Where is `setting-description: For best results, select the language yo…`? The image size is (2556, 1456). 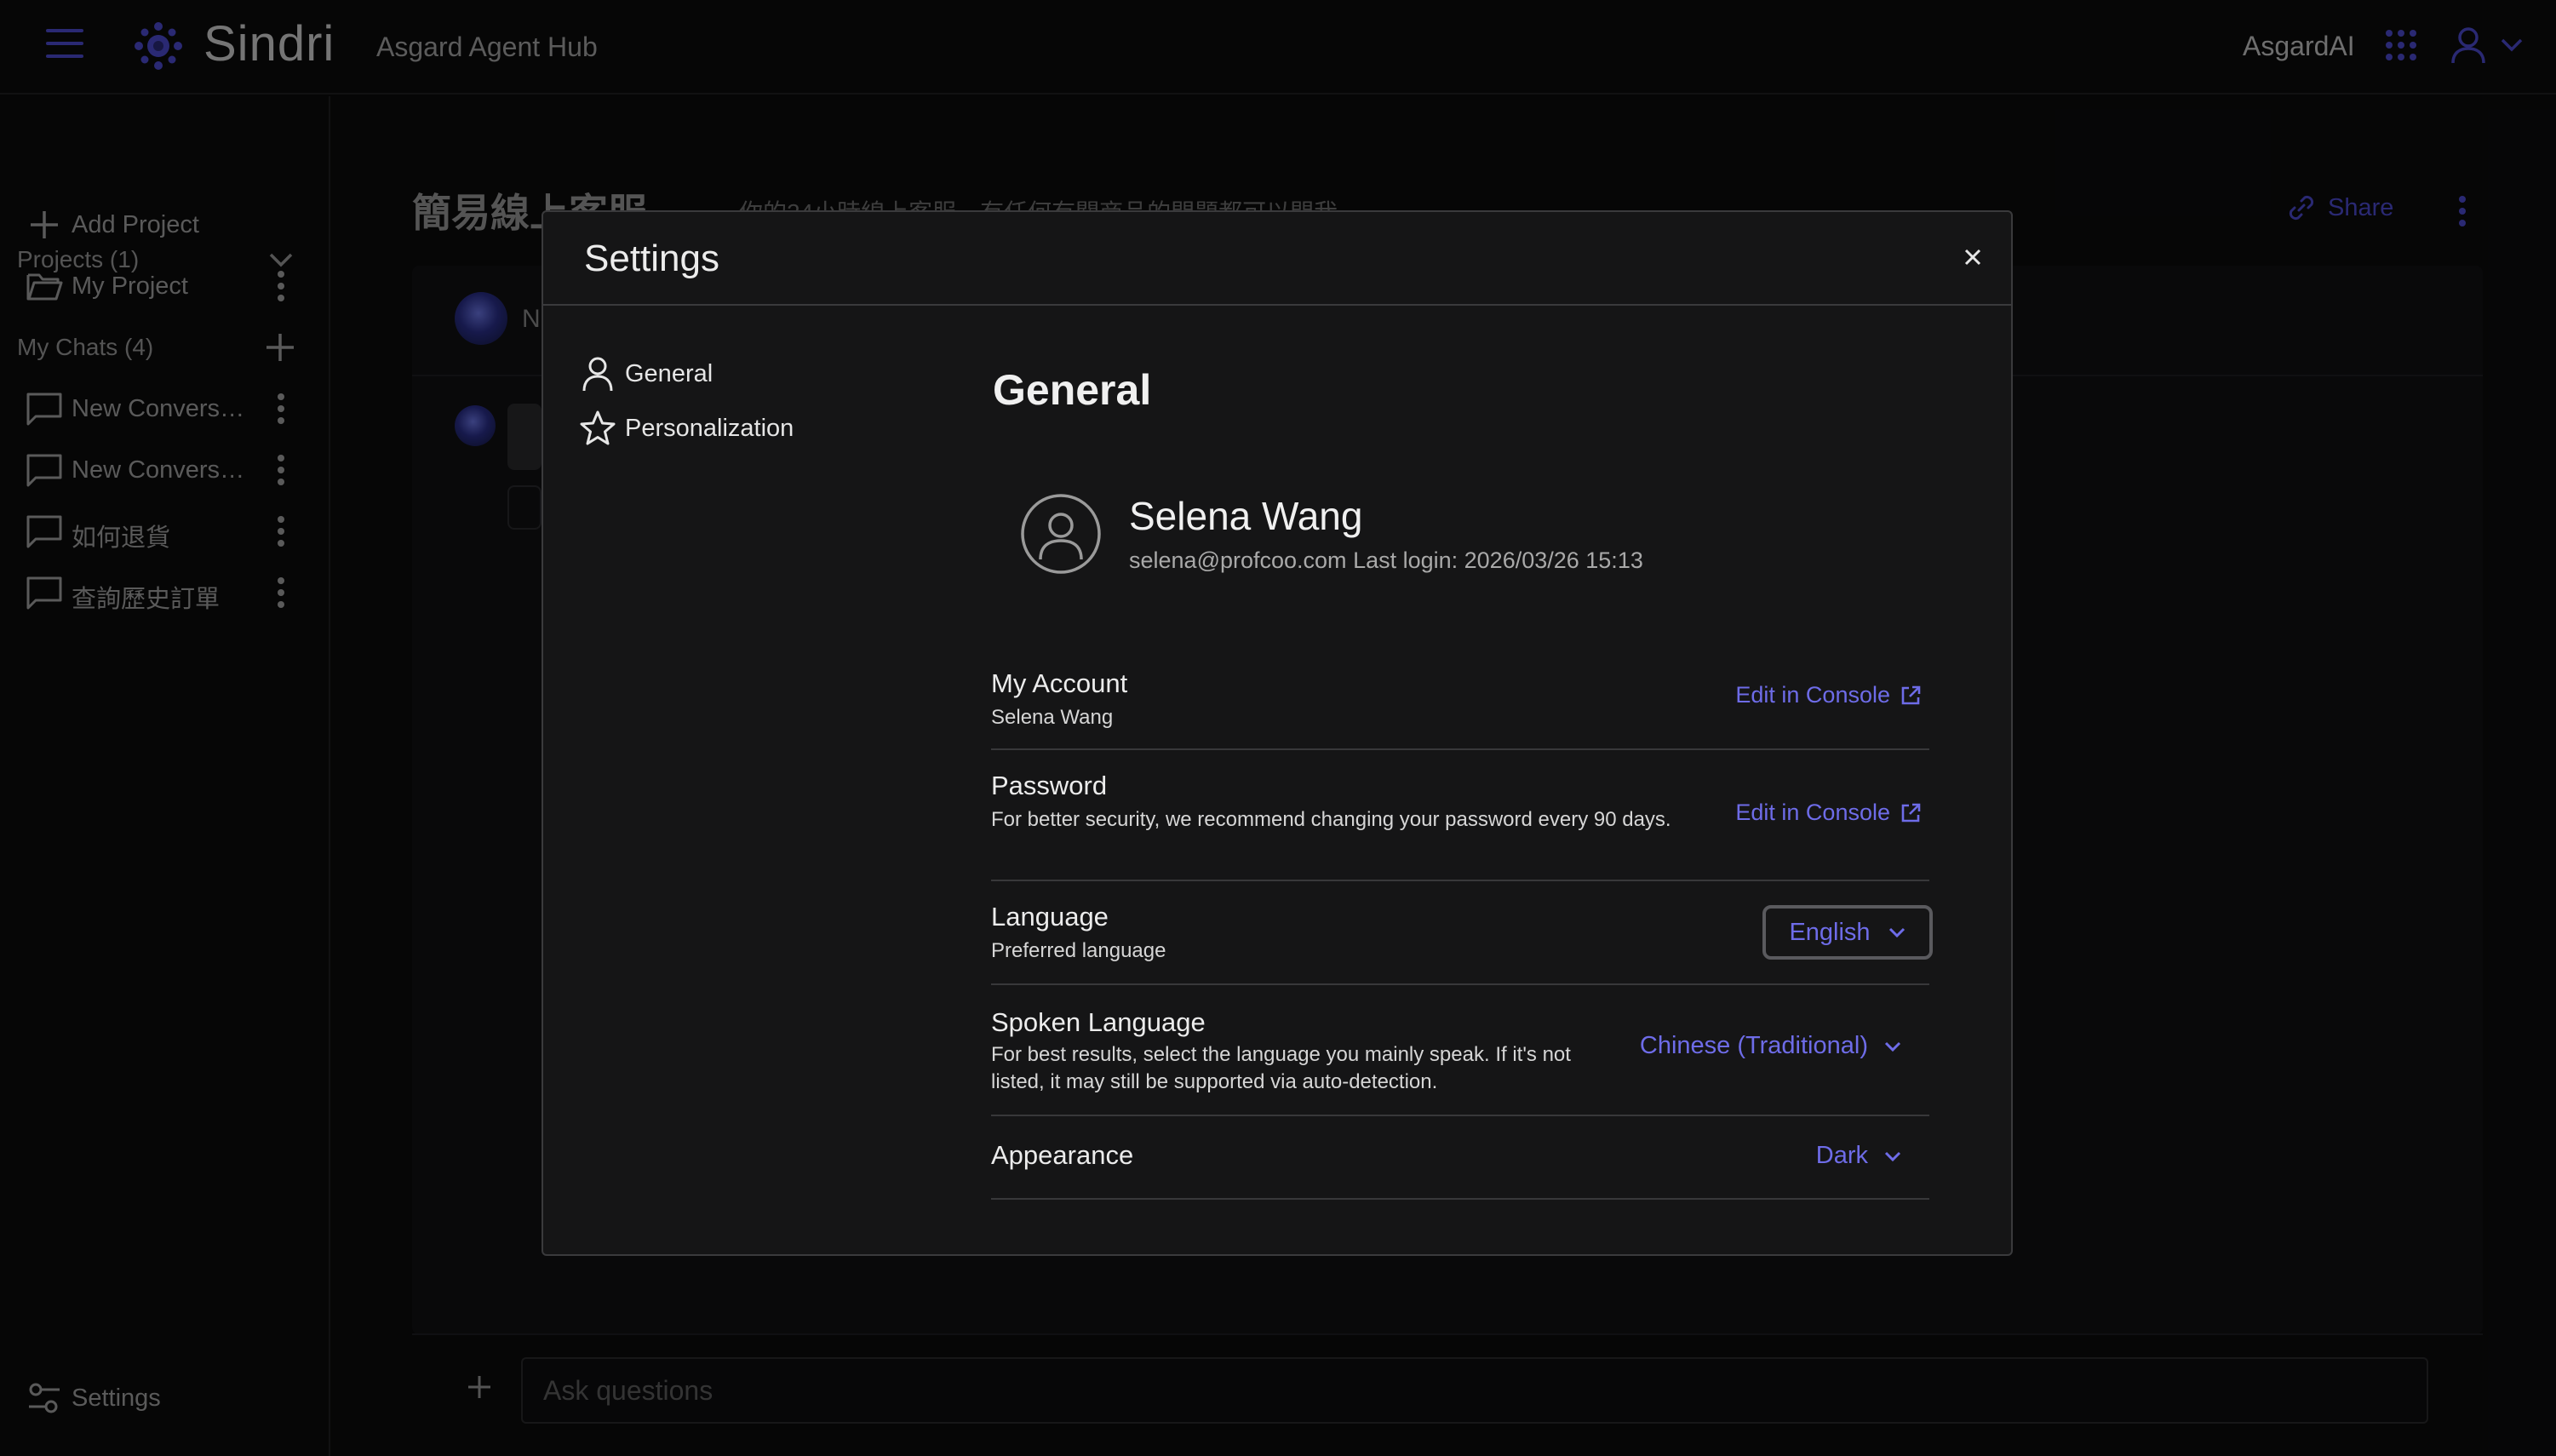 setting-description: For best results, select the language yo… is located at coordinates (1281, 1068).